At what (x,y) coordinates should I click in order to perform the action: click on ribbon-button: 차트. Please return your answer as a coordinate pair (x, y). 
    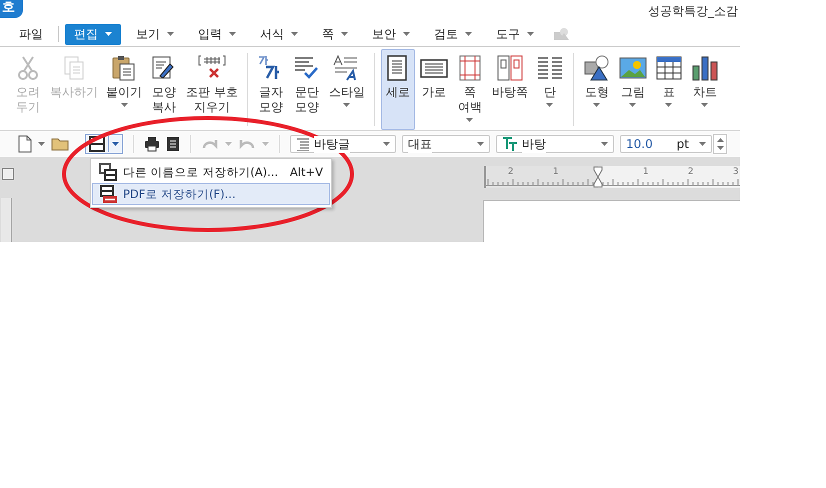
    Looking at the image, I should click on (705, 89).